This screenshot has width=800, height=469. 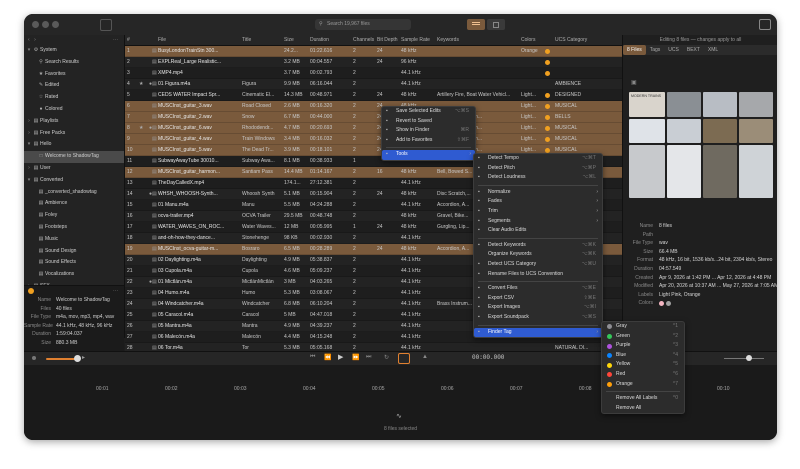 I want to click on sidebar-item: ▤ Footsteps, so click(x=74, y=228).